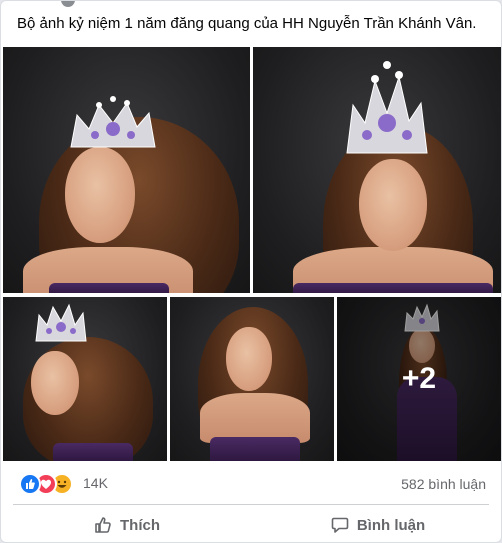 The width and height of the screenshot is (502, 543). I want to click on comment-button-label: Bình luận, so click(391, 525).